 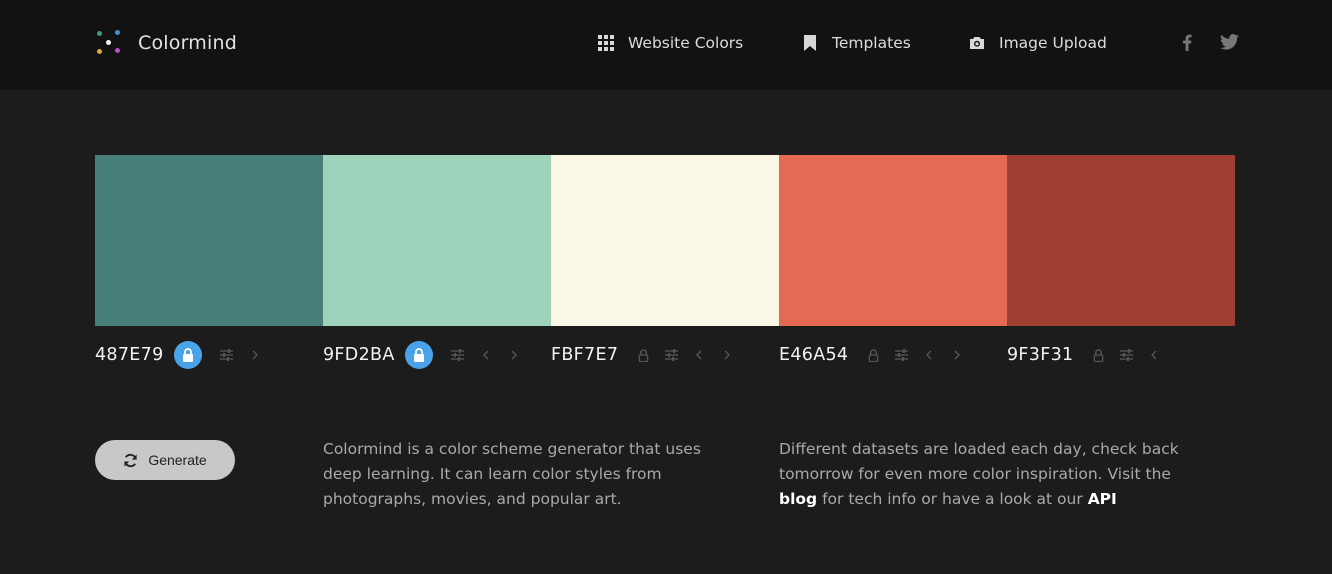 What do you see at coordinates (359, 355) in the screenshot?
I see `hex-code: 9FD2BA` at bounding box center [359, 355].